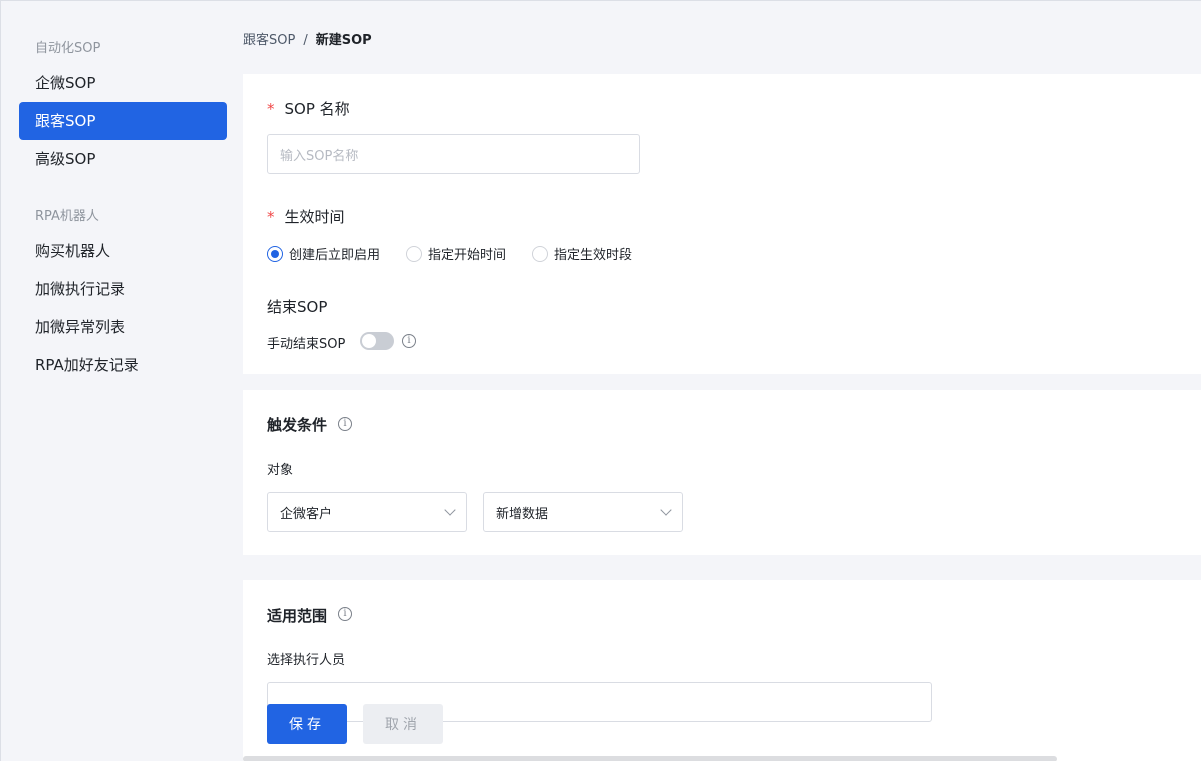  I want to click on sidebar-item-add-errors: 加微异常列表, so click(123, 327).